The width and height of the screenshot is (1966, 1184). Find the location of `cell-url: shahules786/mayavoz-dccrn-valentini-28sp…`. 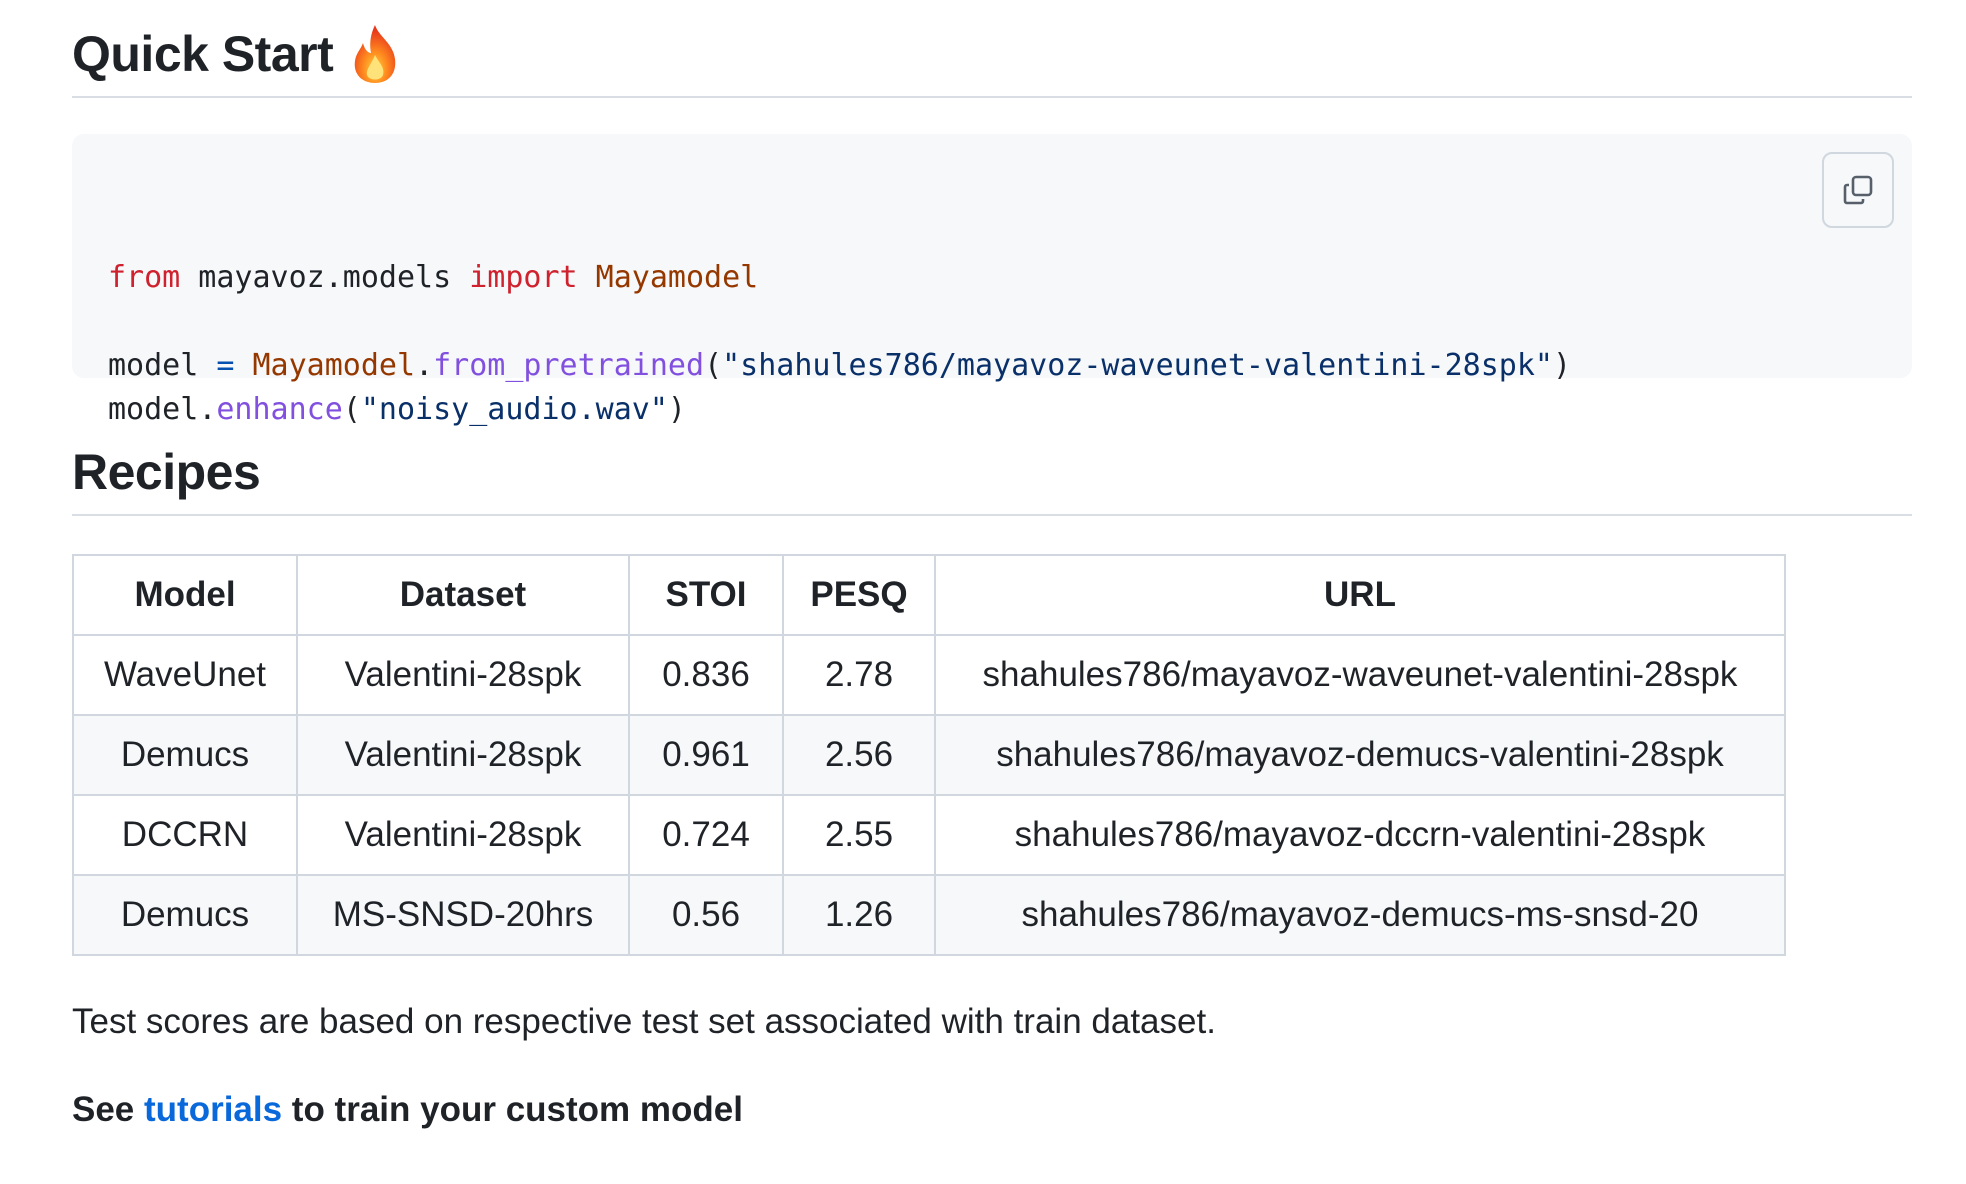

cell-url: shahules786/mayavoz-dccrn-valentini-28sp… is located at coordinates (1360, 835).